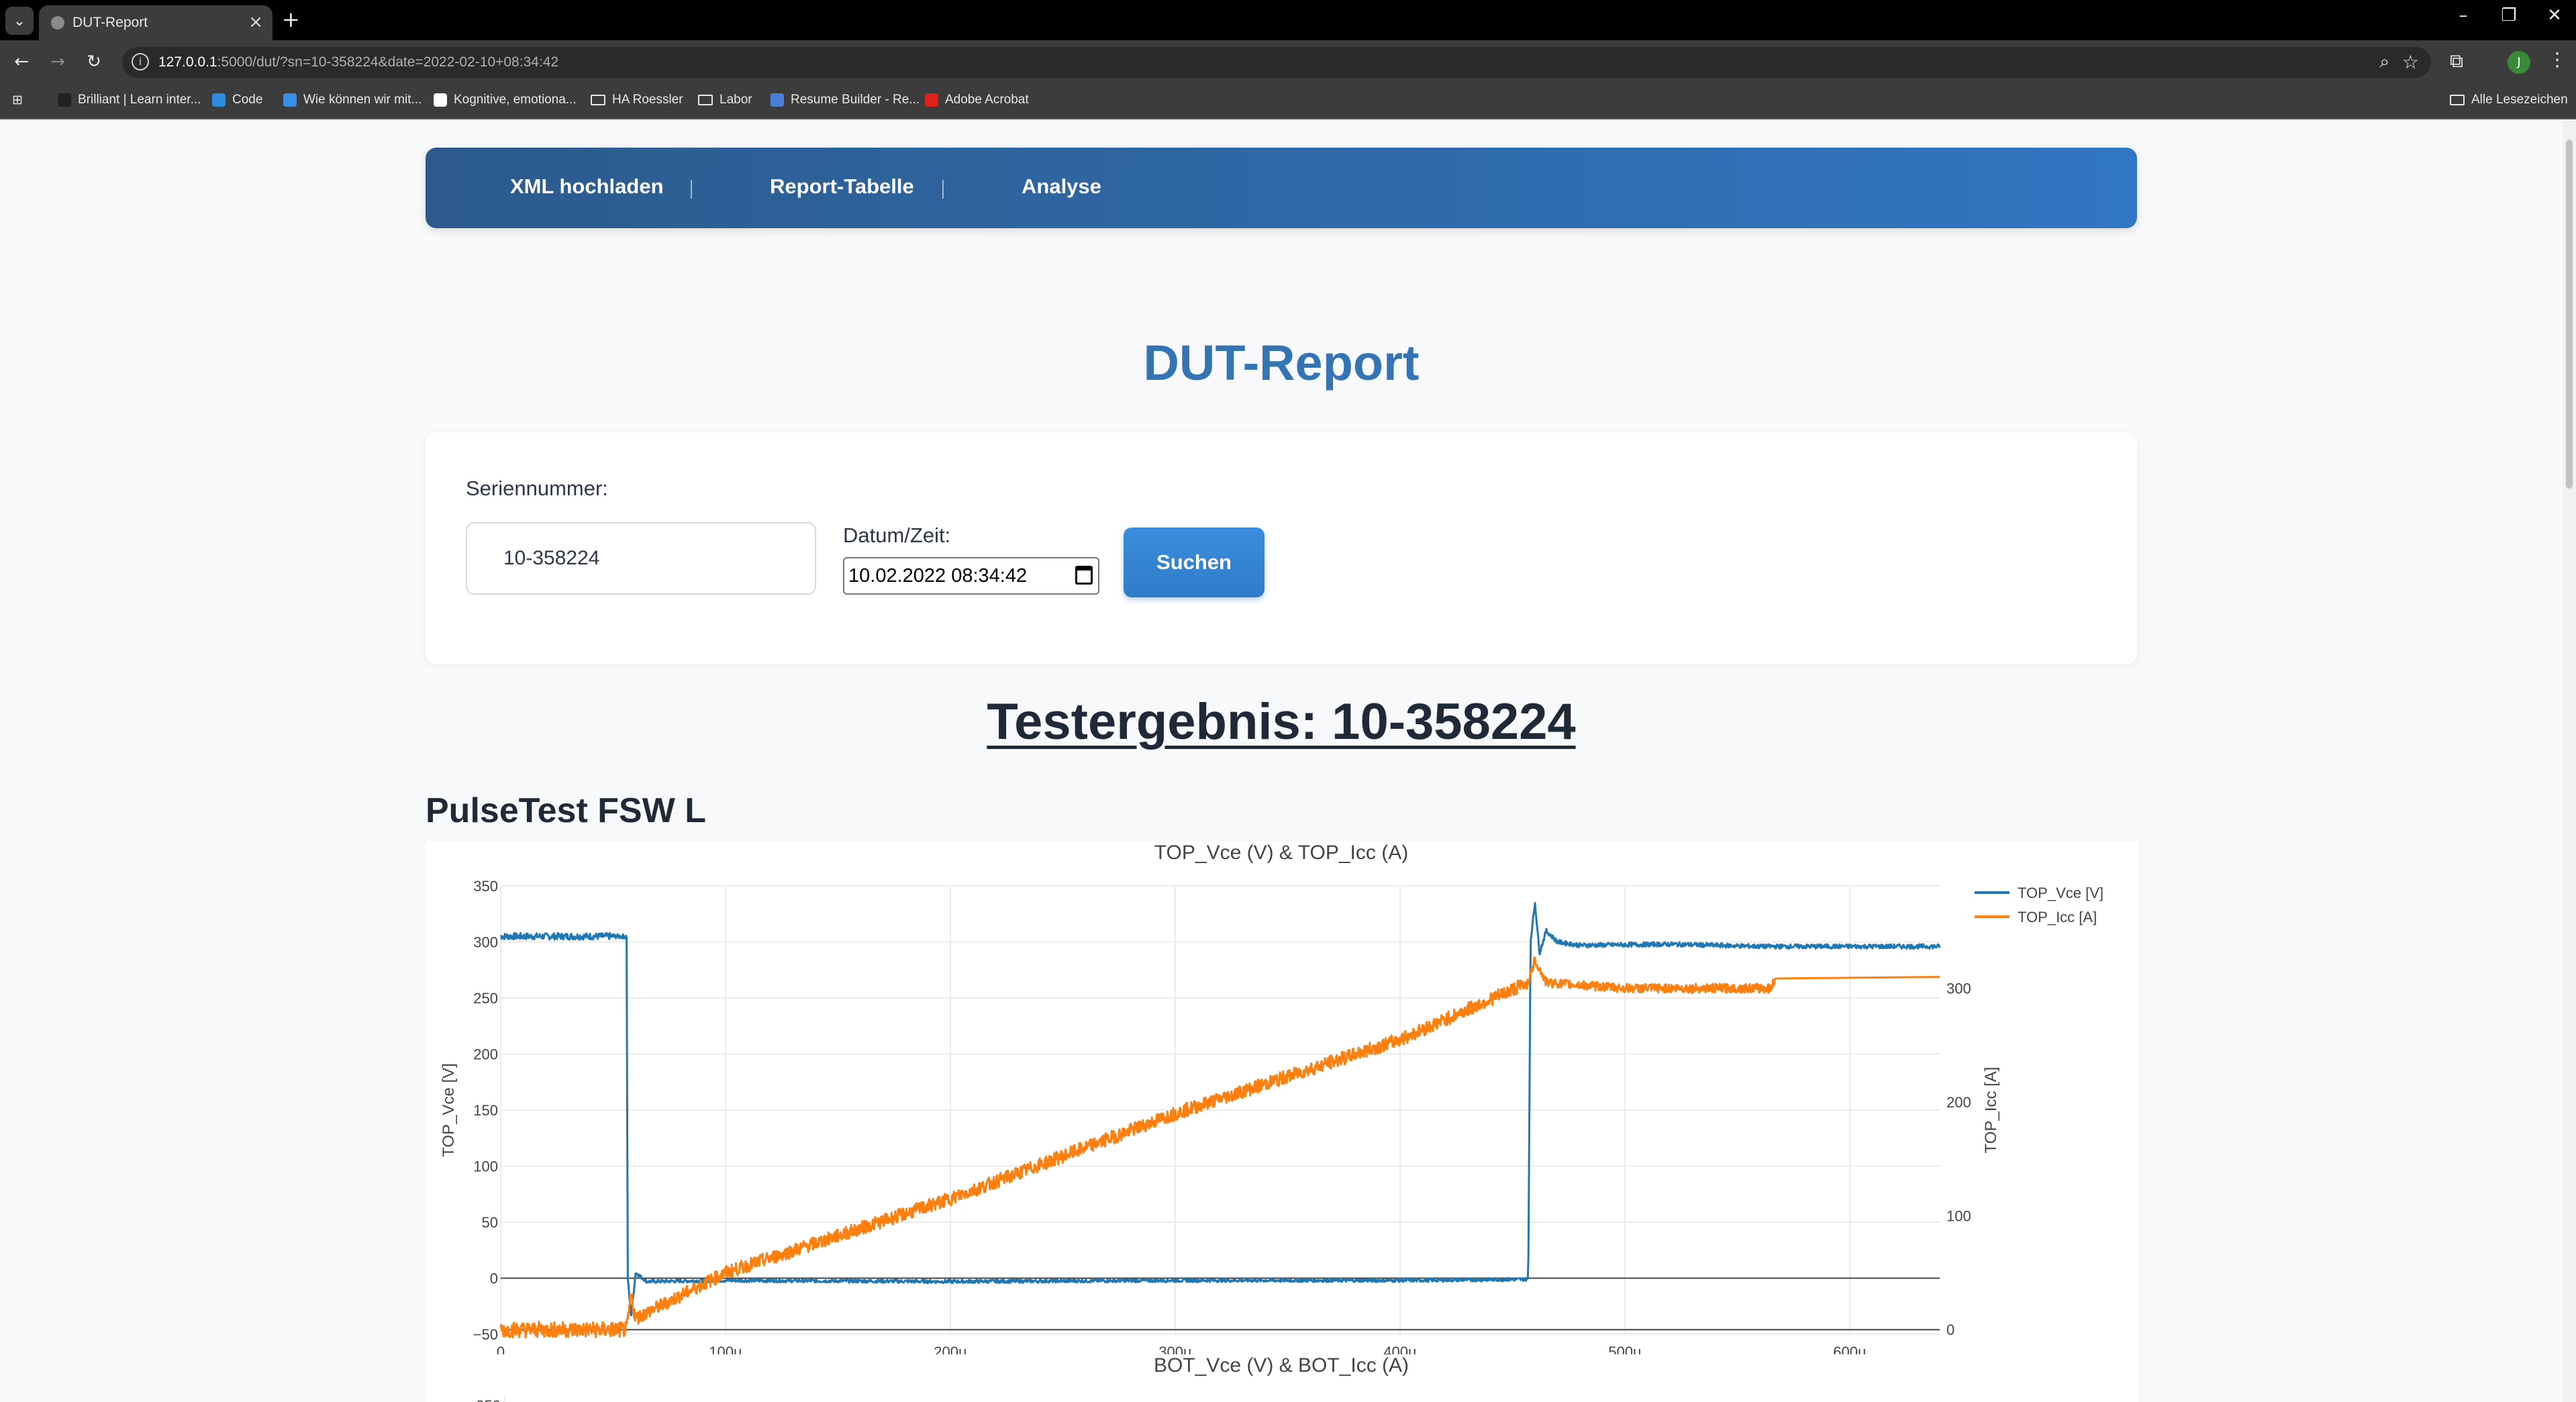 The height and width of the screenshot is (1402, 2576). I want to click on page-title: DUT-Report, so click(1281, 363).